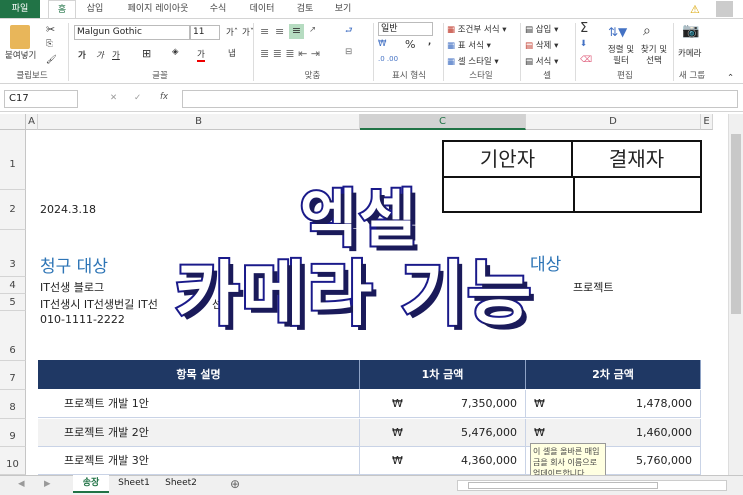 The image size is (743, 495). What do you see at coordinates (489, 403) in the screenshot?
I see `amount1-value: 7,350,000` at bounding box center [489, 403].